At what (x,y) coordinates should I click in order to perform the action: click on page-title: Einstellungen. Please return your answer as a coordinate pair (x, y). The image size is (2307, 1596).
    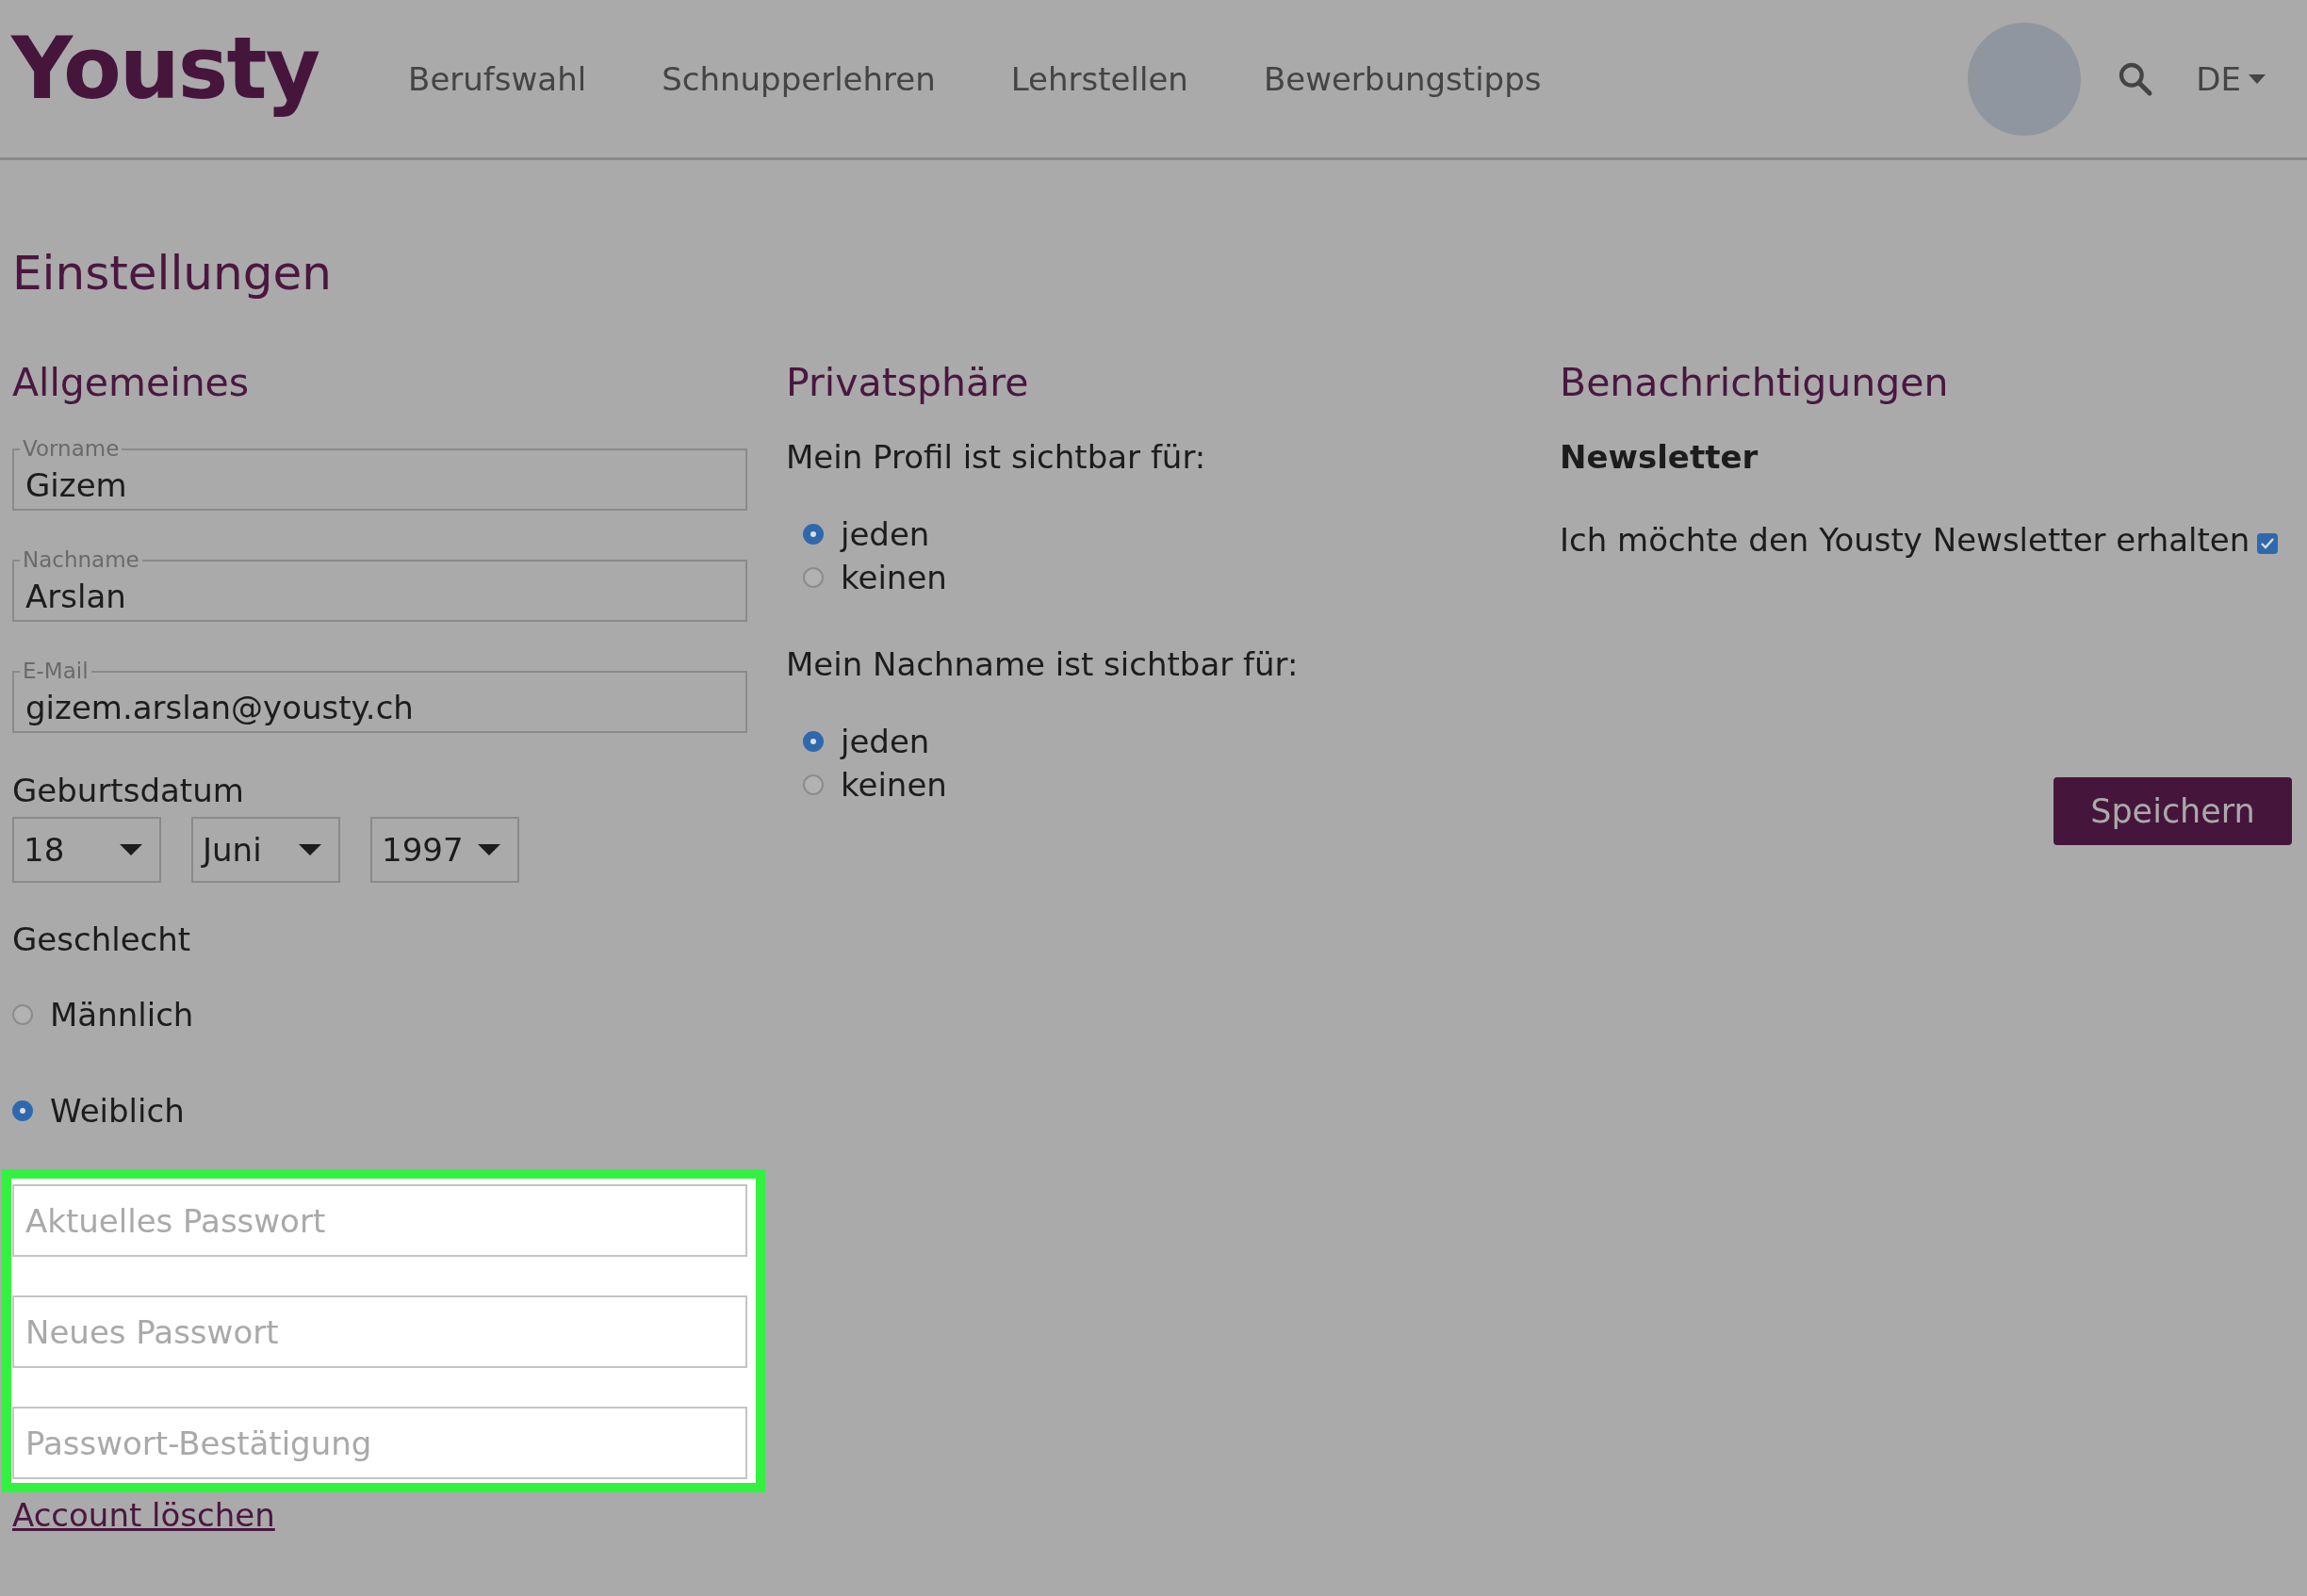
    Looking at the image, I should click on (172, 273).